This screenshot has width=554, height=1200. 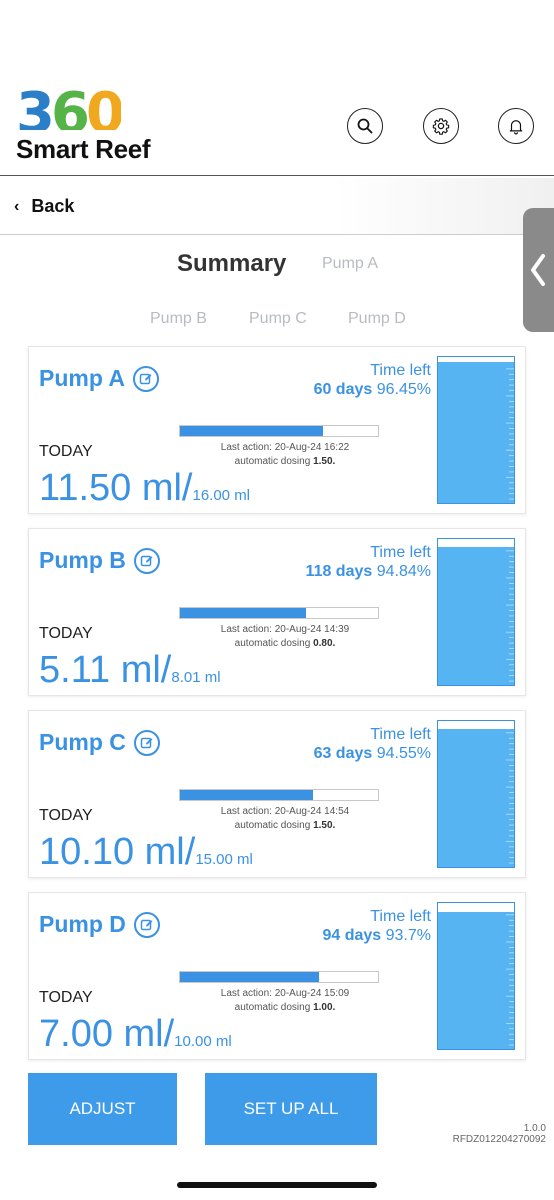 I want to click on tab-pump-b: Pump B, so click(x=178, y=319).